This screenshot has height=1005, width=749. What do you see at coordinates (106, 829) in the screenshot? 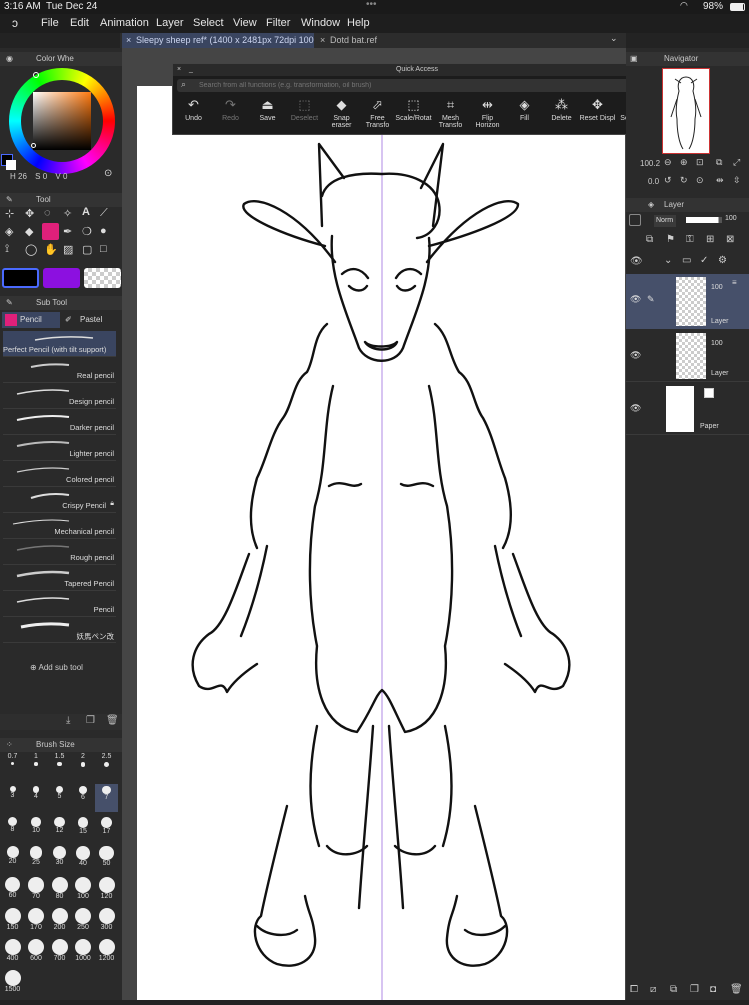
I see `brush-size-option: 17` at bounding box center [106, 829].